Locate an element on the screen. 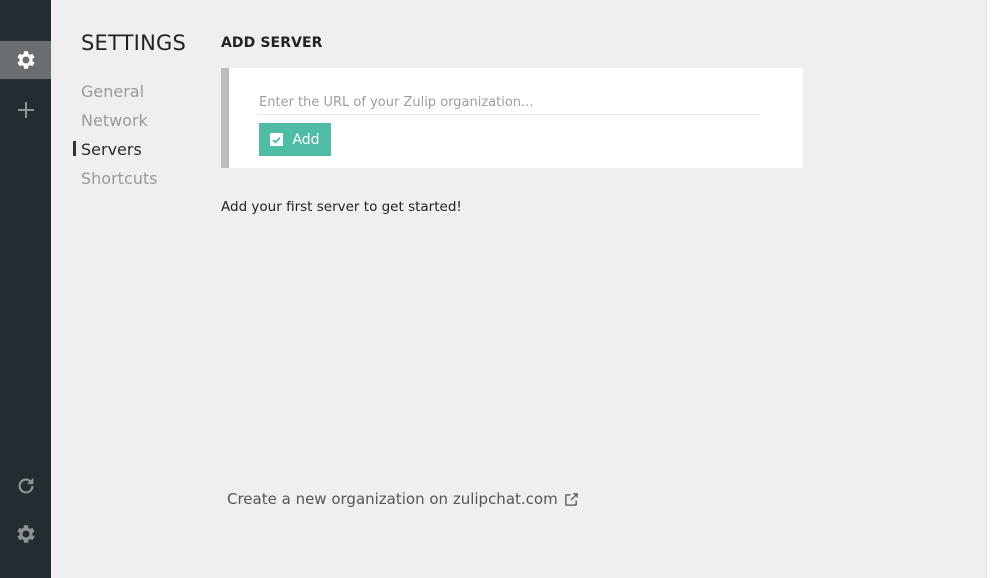 The height and width of the screenshot is (578, 1000). app-sidebar is located at coordinates (25, 289).